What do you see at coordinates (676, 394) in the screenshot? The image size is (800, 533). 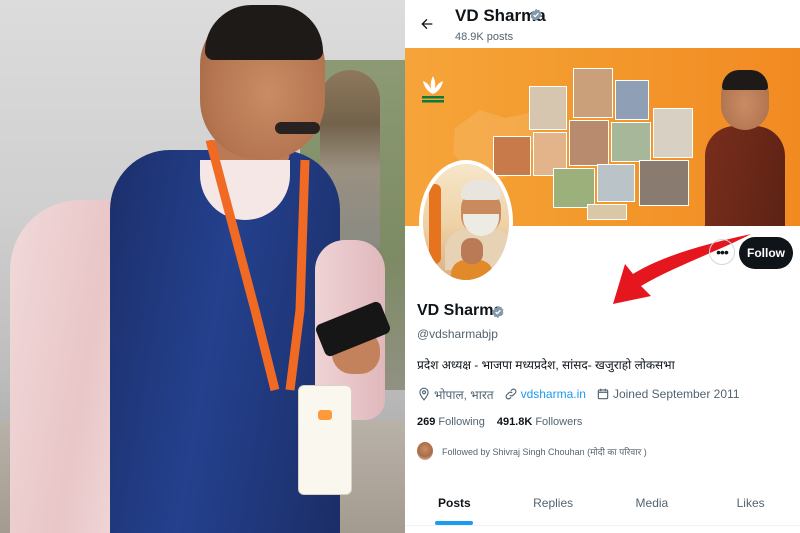 I see `profile-joined-date: Joined September 2011` at bounding box center [676, 394].